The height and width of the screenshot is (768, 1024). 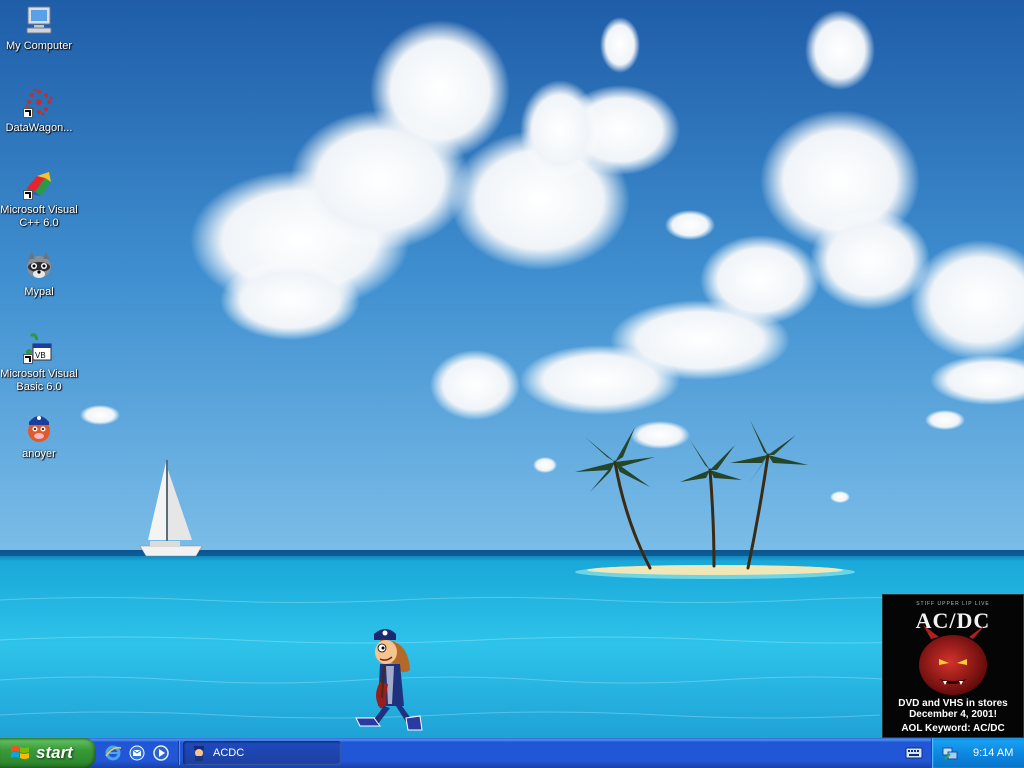 I want to click on desktop-icon-label: anoyer, so click(x=39, y=454).